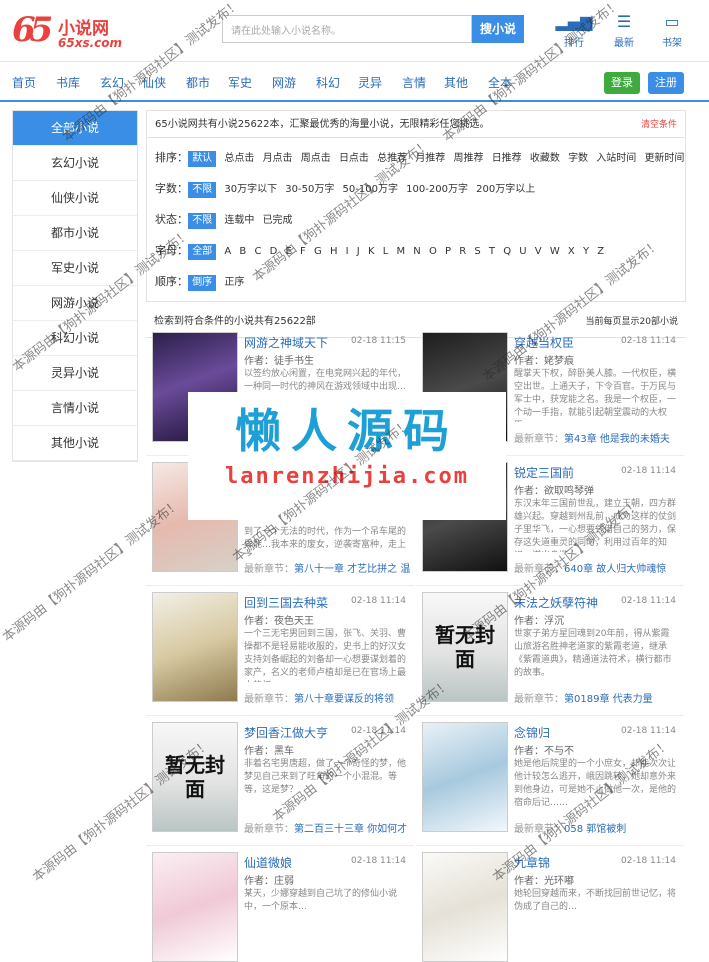 The width and height of the screenshot is (709, 962). Describe the element at coordinates (239, 158) in the screenshot. I see `filter-option: 总点击` at that location.